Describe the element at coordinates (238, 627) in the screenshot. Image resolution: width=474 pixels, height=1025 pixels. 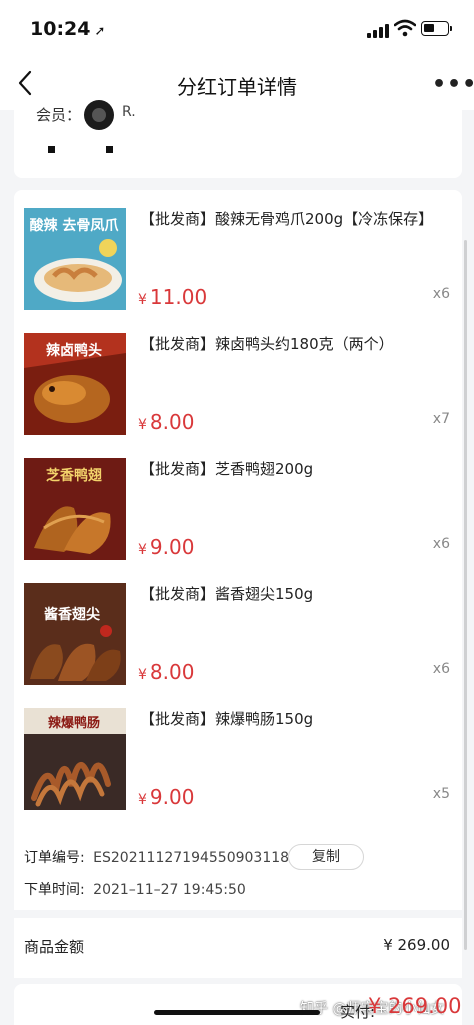
I see `list-item: 酱香翅尖 【批发商】酱香翅尖150g ¥8.00 x6` at that location.